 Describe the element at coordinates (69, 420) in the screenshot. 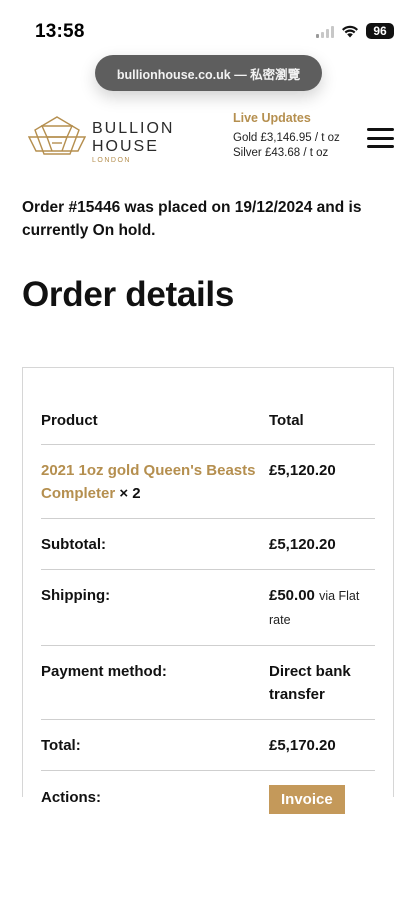

I see `header-product: Product` at that location.